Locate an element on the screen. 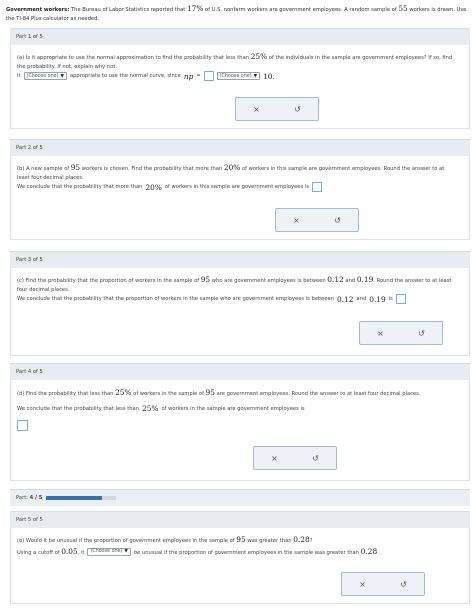 This screenshot has width=474, height=608. progress-fill is located at coordinates (74, 498).